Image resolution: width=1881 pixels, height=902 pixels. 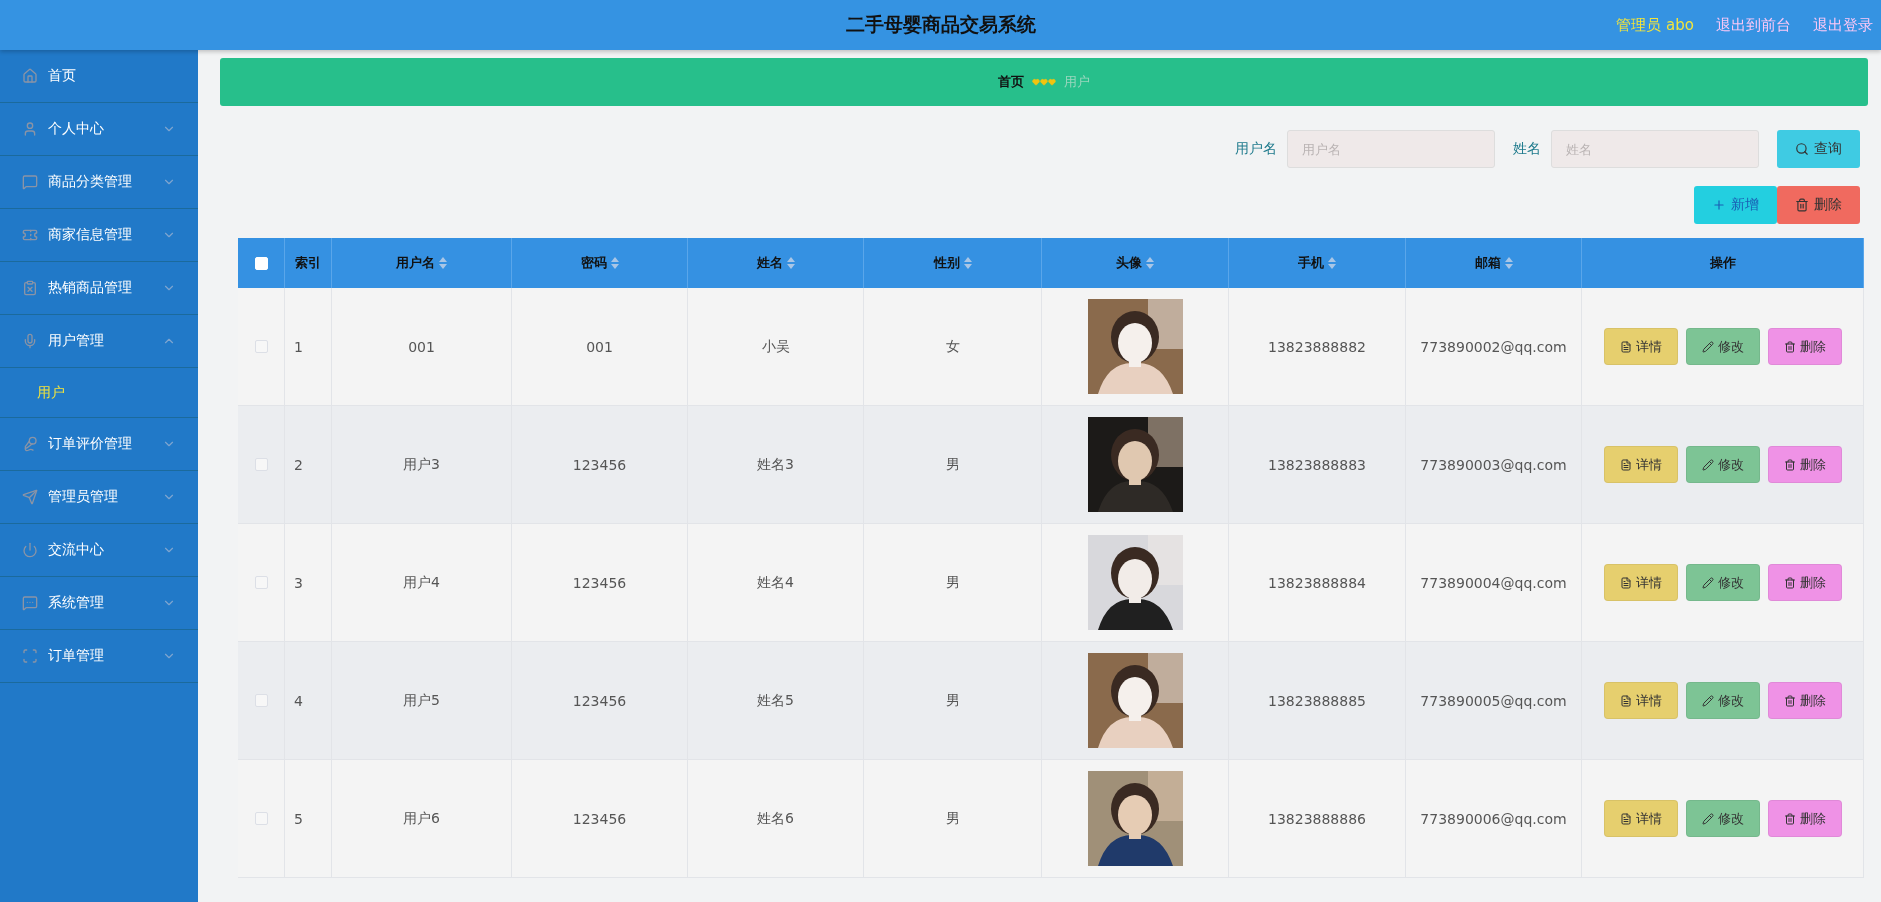 I want to click on chat-icon, so click(x=30, y=182).